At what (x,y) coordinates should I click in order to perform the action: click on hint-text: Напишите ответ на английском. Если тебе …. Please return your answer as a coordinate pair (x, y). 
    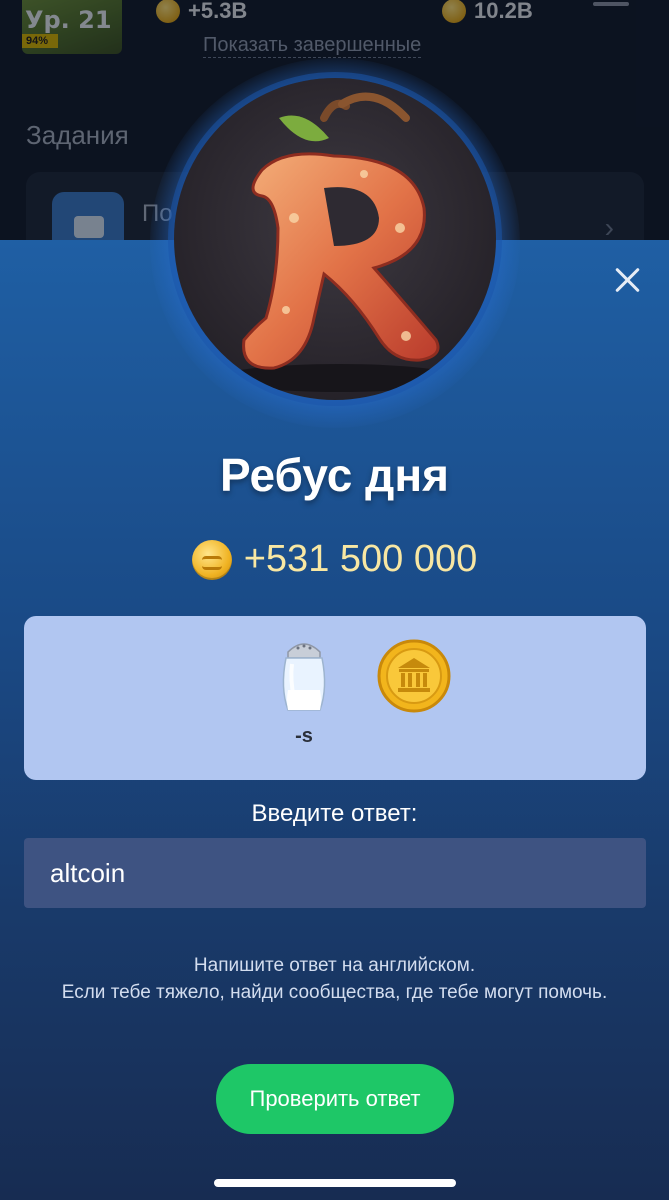
    Looking at the image, I should click on (334, 979).